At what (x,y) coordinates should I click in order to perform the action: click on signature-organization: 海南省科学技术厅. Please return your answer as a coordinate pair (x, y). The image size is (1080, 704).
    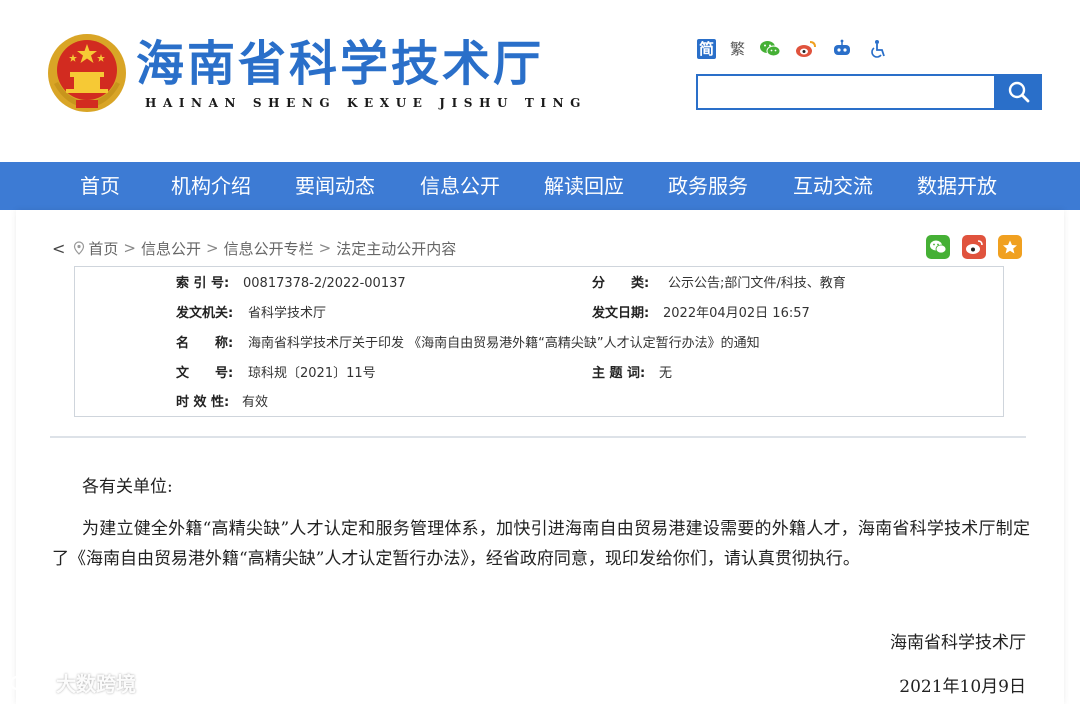
    Looking at the image, I should click on (958, 643).